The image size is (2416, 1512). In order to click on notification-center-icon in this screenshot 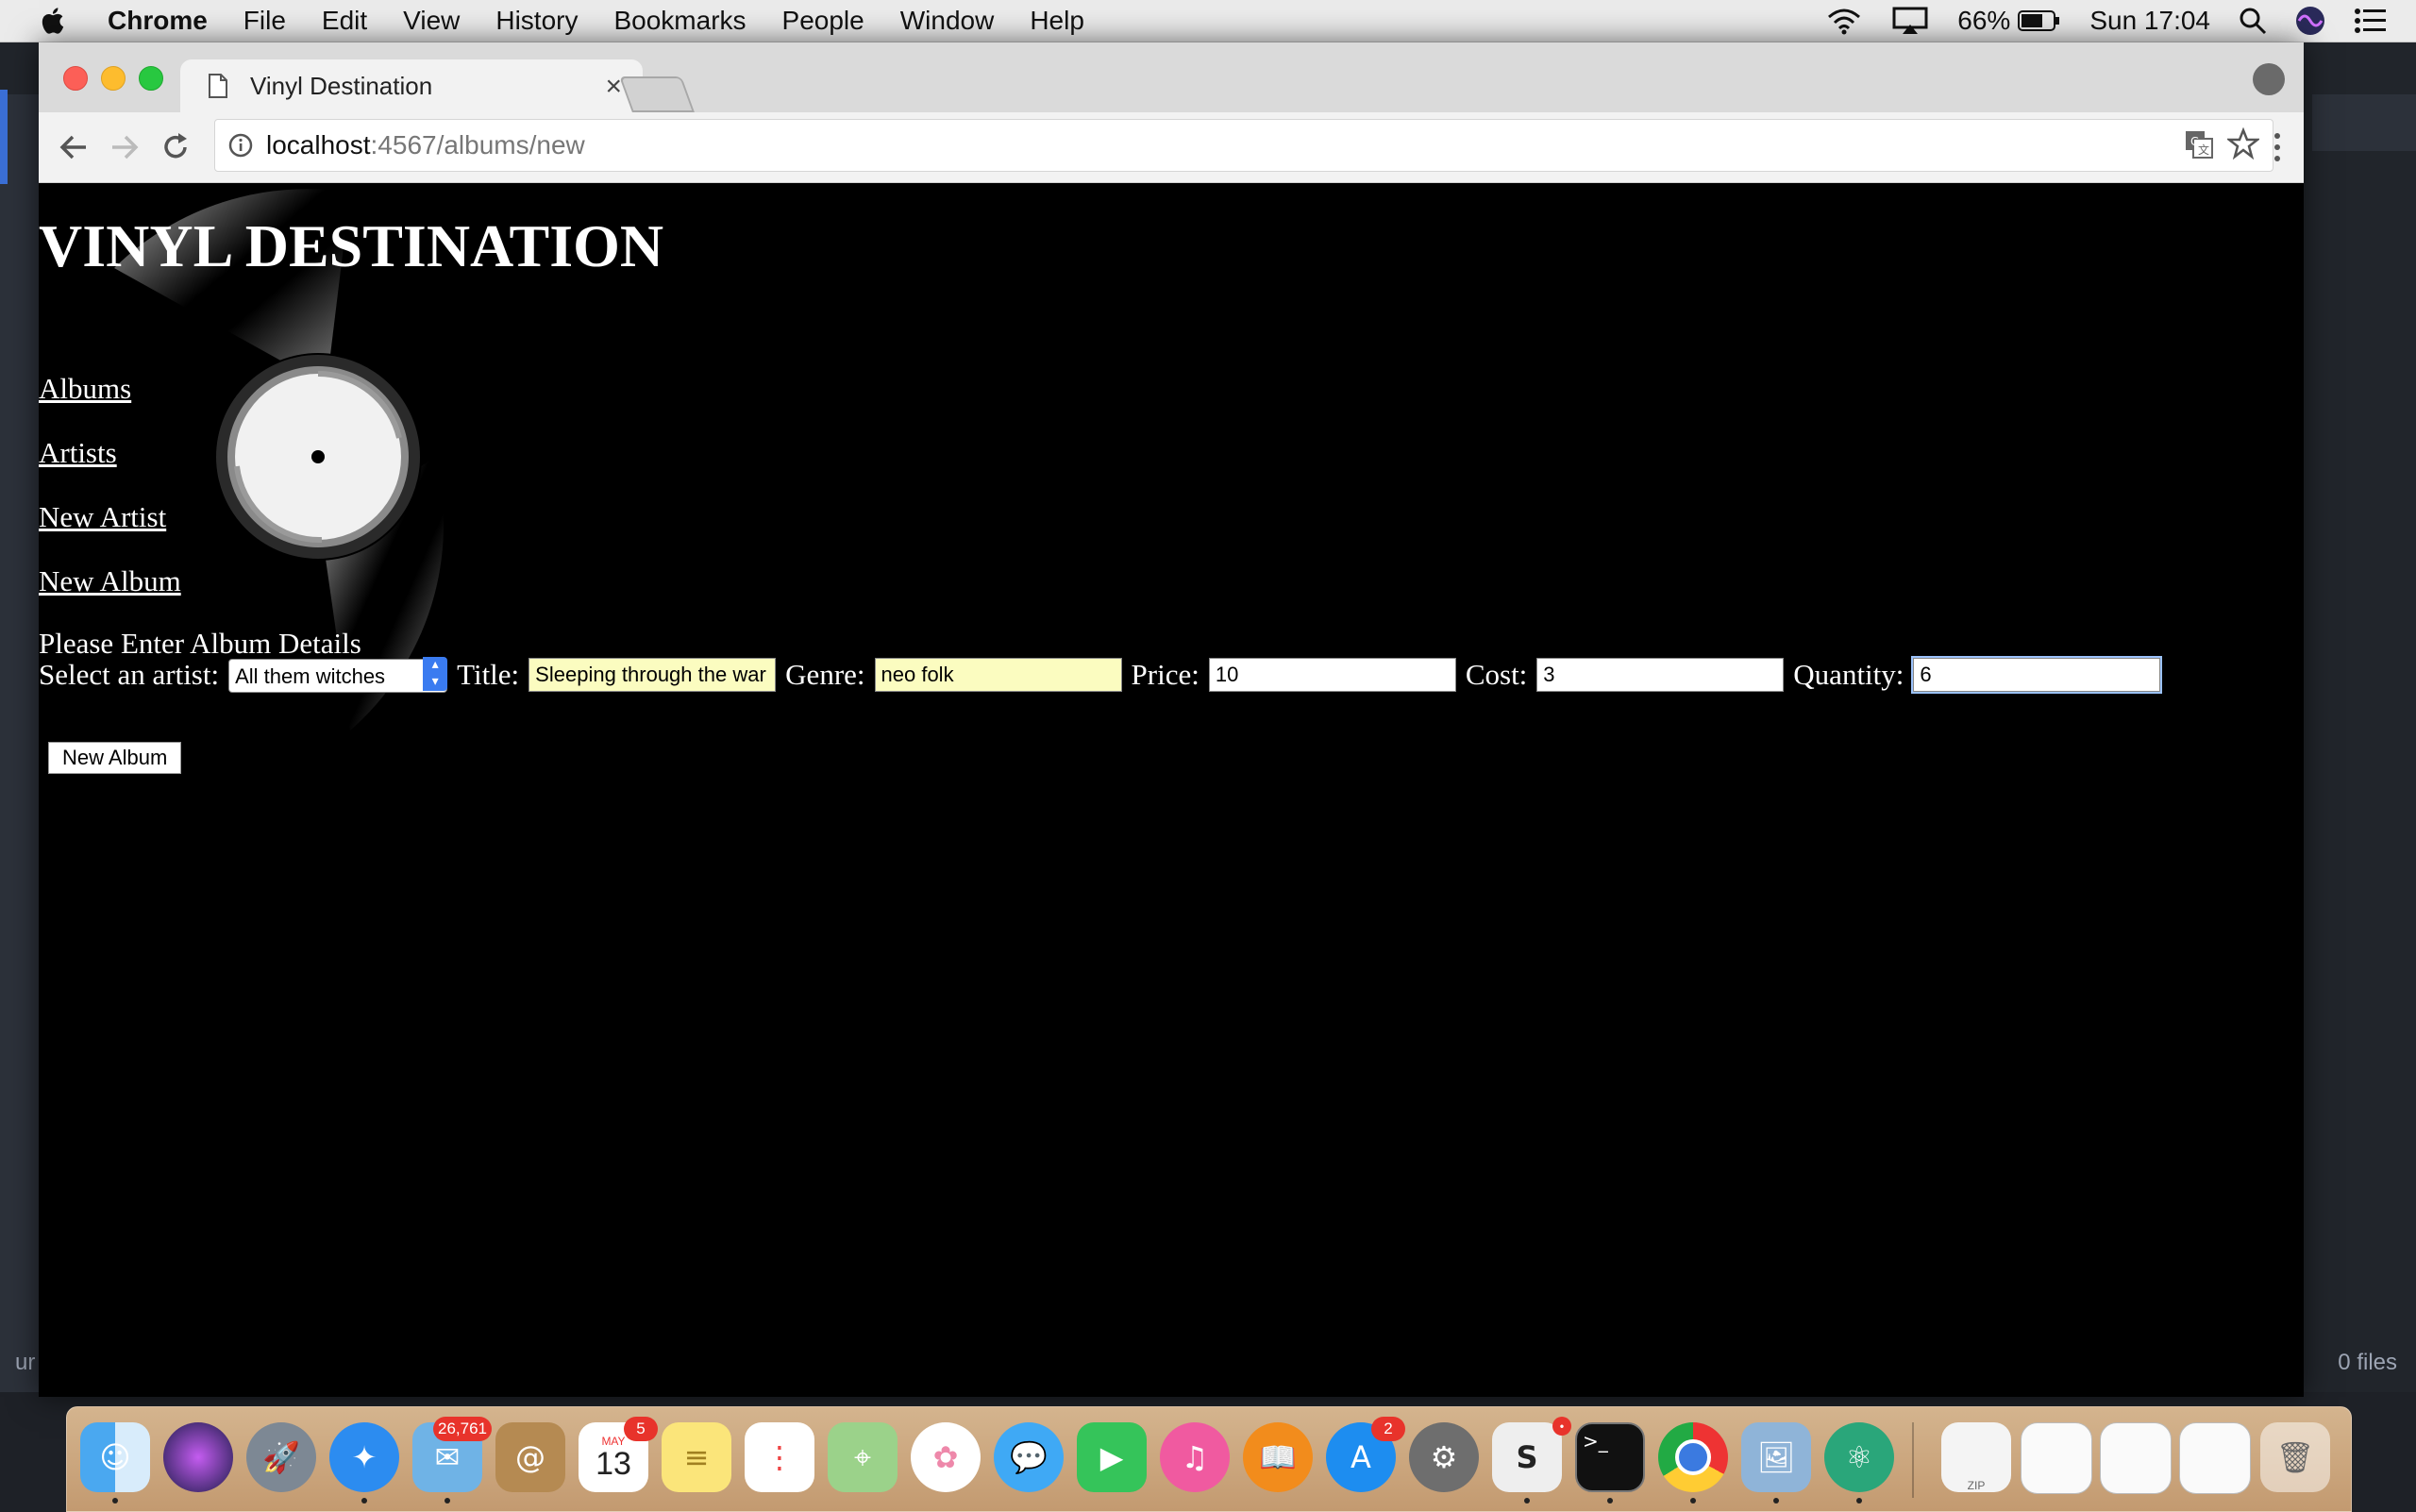, I will do `click(2371, 21)`.